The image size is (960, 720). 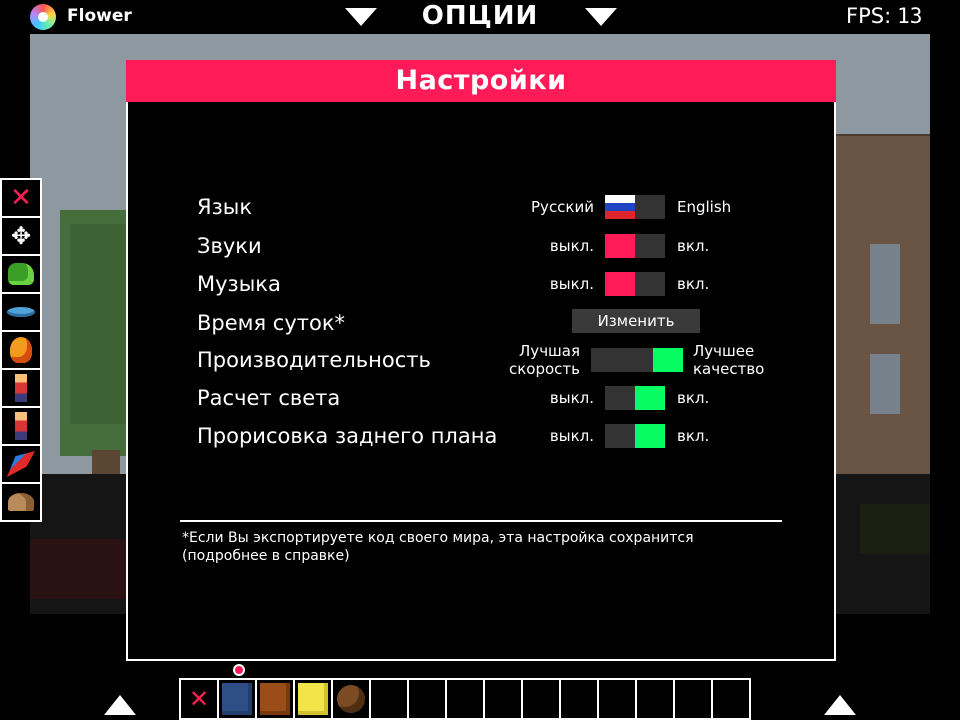 I want to click on setting-label: Производительность, so click(x=314, y=360).